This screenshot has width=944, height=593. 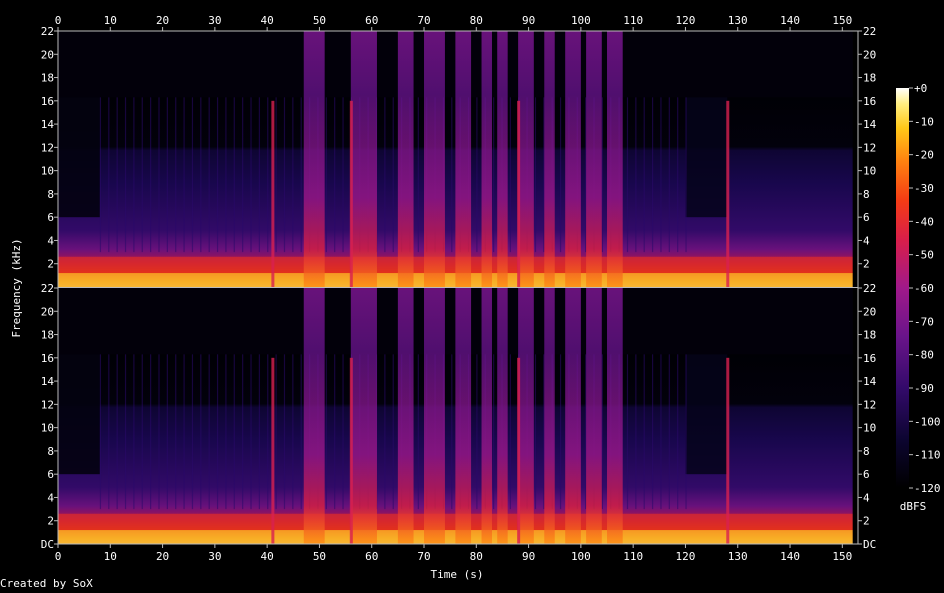 What do you see at coordinates (924, 321) in the screenshot?
I see `colorbar-tick-label: -70` at bounding box center [924, 321].